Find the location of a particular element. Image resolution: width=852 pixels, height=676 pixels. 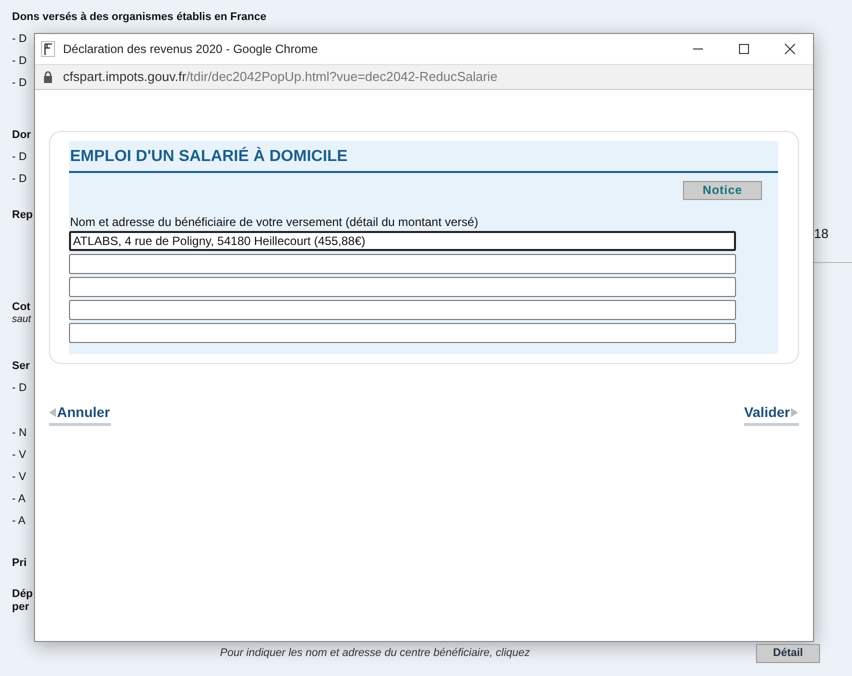

form-title: EMPLOI D'UN SALARIÉ À DOMICILE is located at coordinates (423, 157).